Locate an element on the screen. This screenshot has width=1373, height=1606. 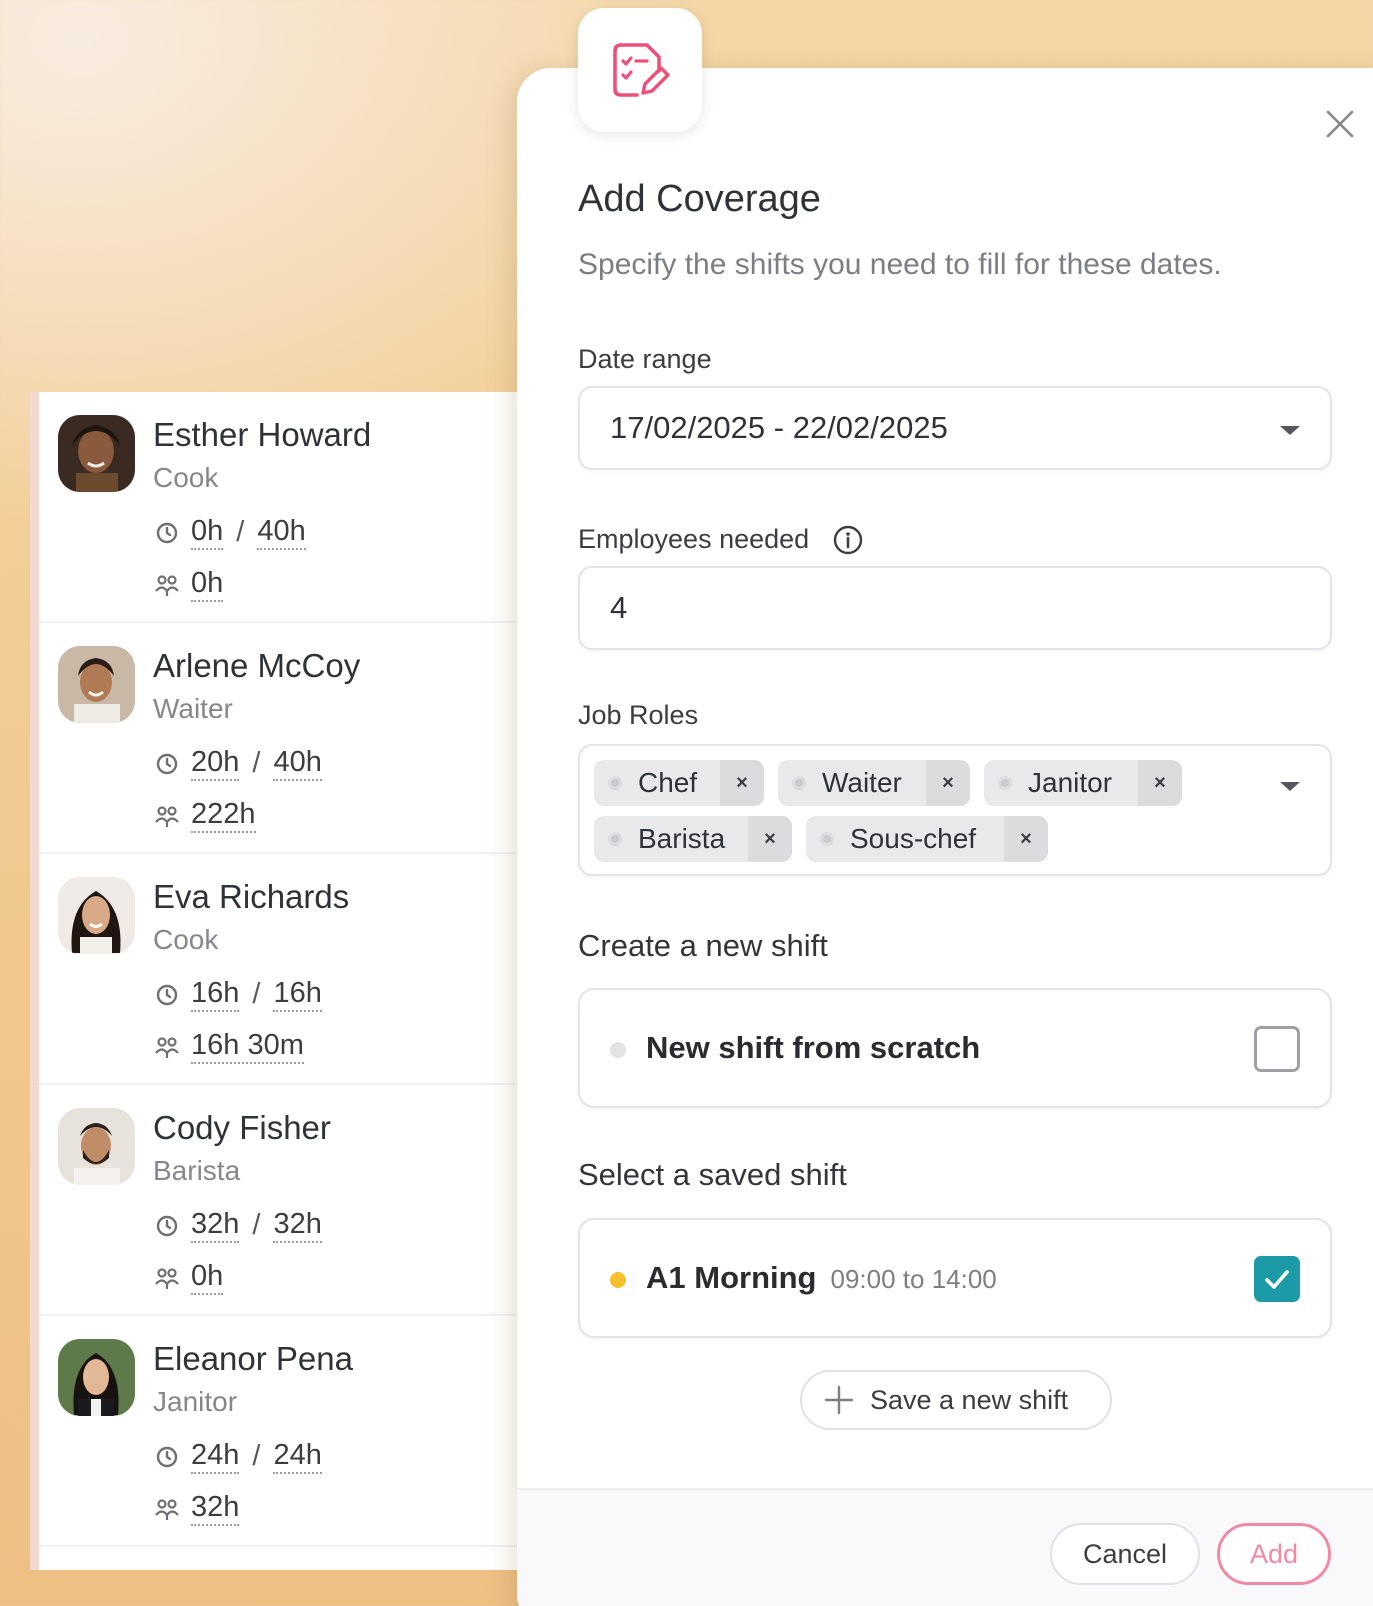
date-range-label: Date range is located at coordinates (645, 359).